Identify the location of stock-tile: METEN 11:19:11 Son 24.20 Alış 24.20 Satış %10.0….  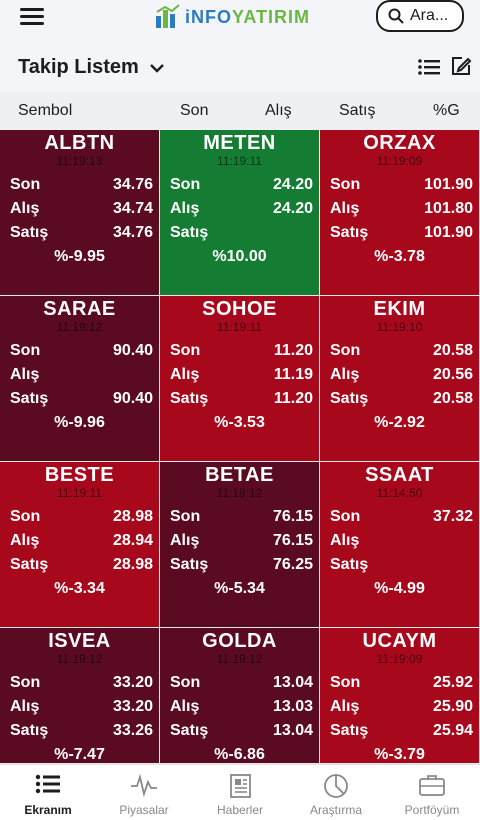
(240, 213).